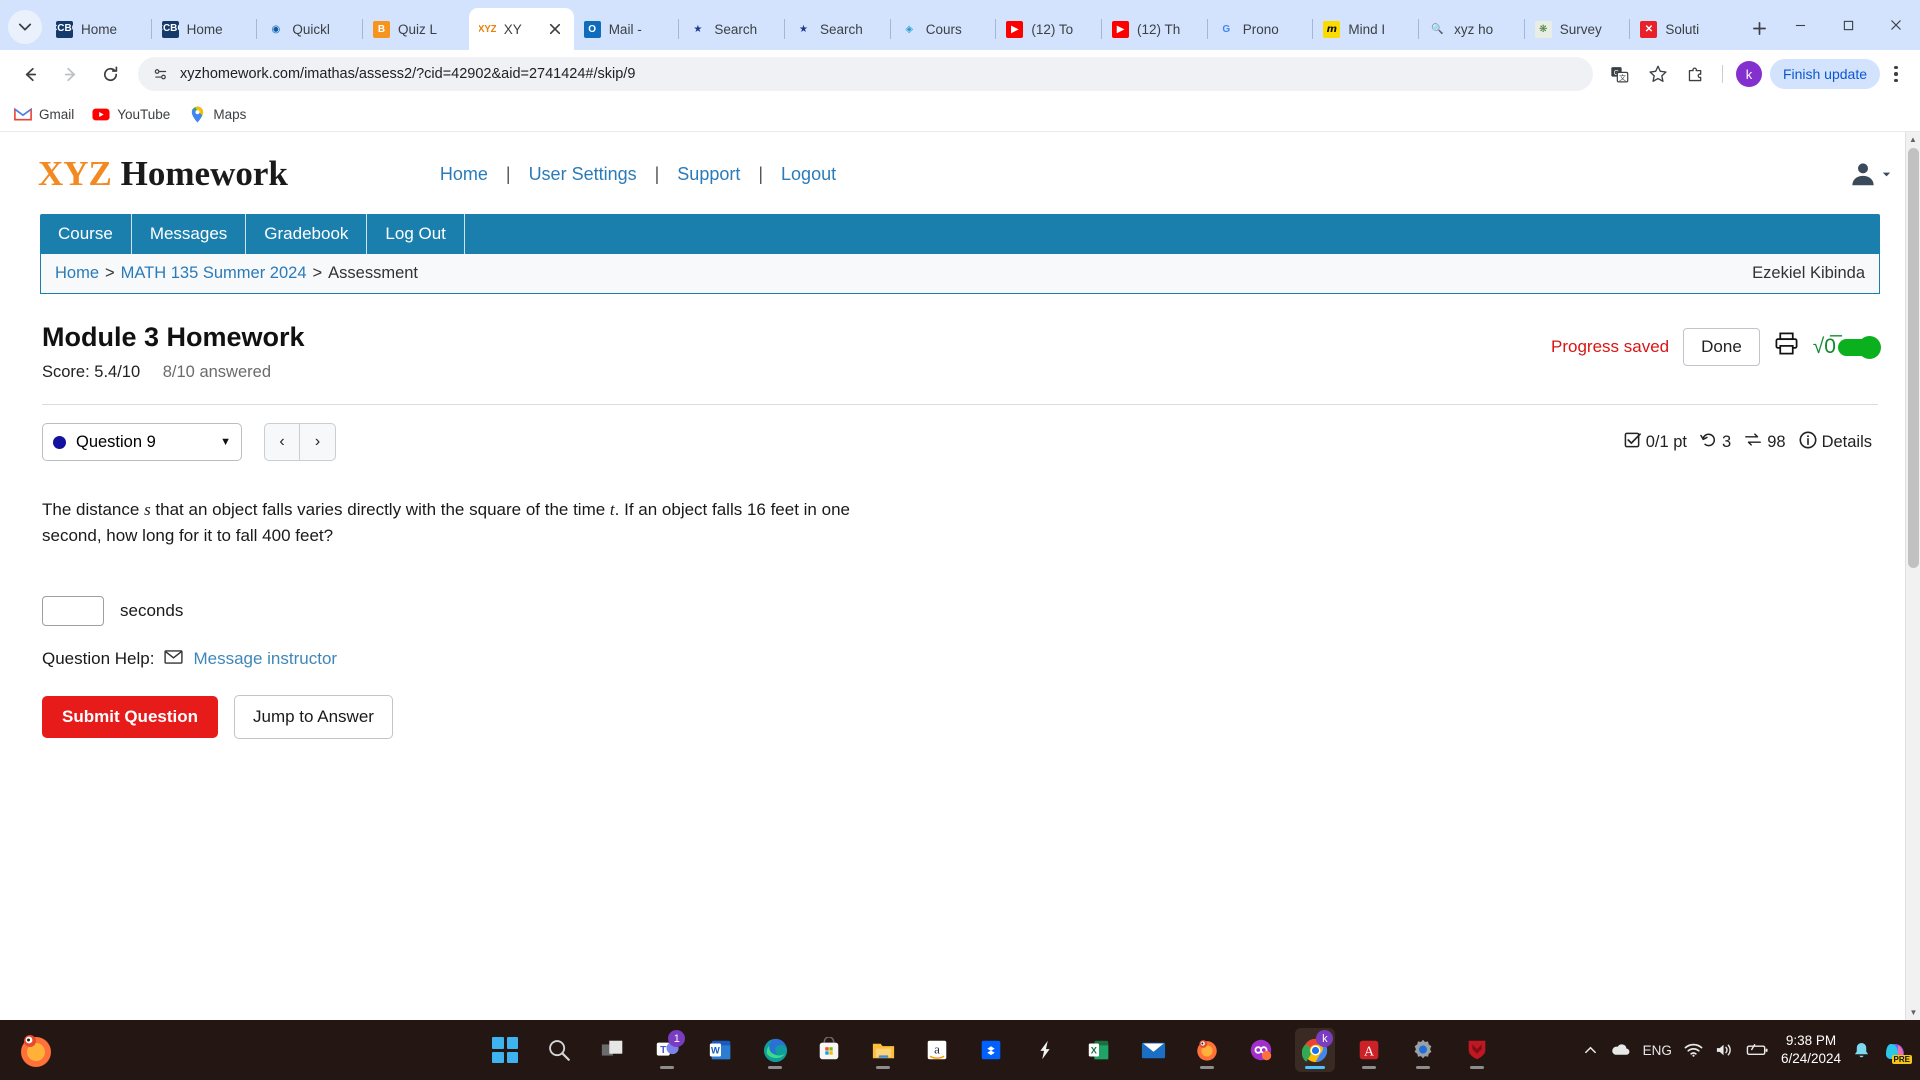  What do you see at coordinates (583, 174) in the screenshot?
I see `nav-link-user-settings: User Settings` at bounding box center [583, 174].